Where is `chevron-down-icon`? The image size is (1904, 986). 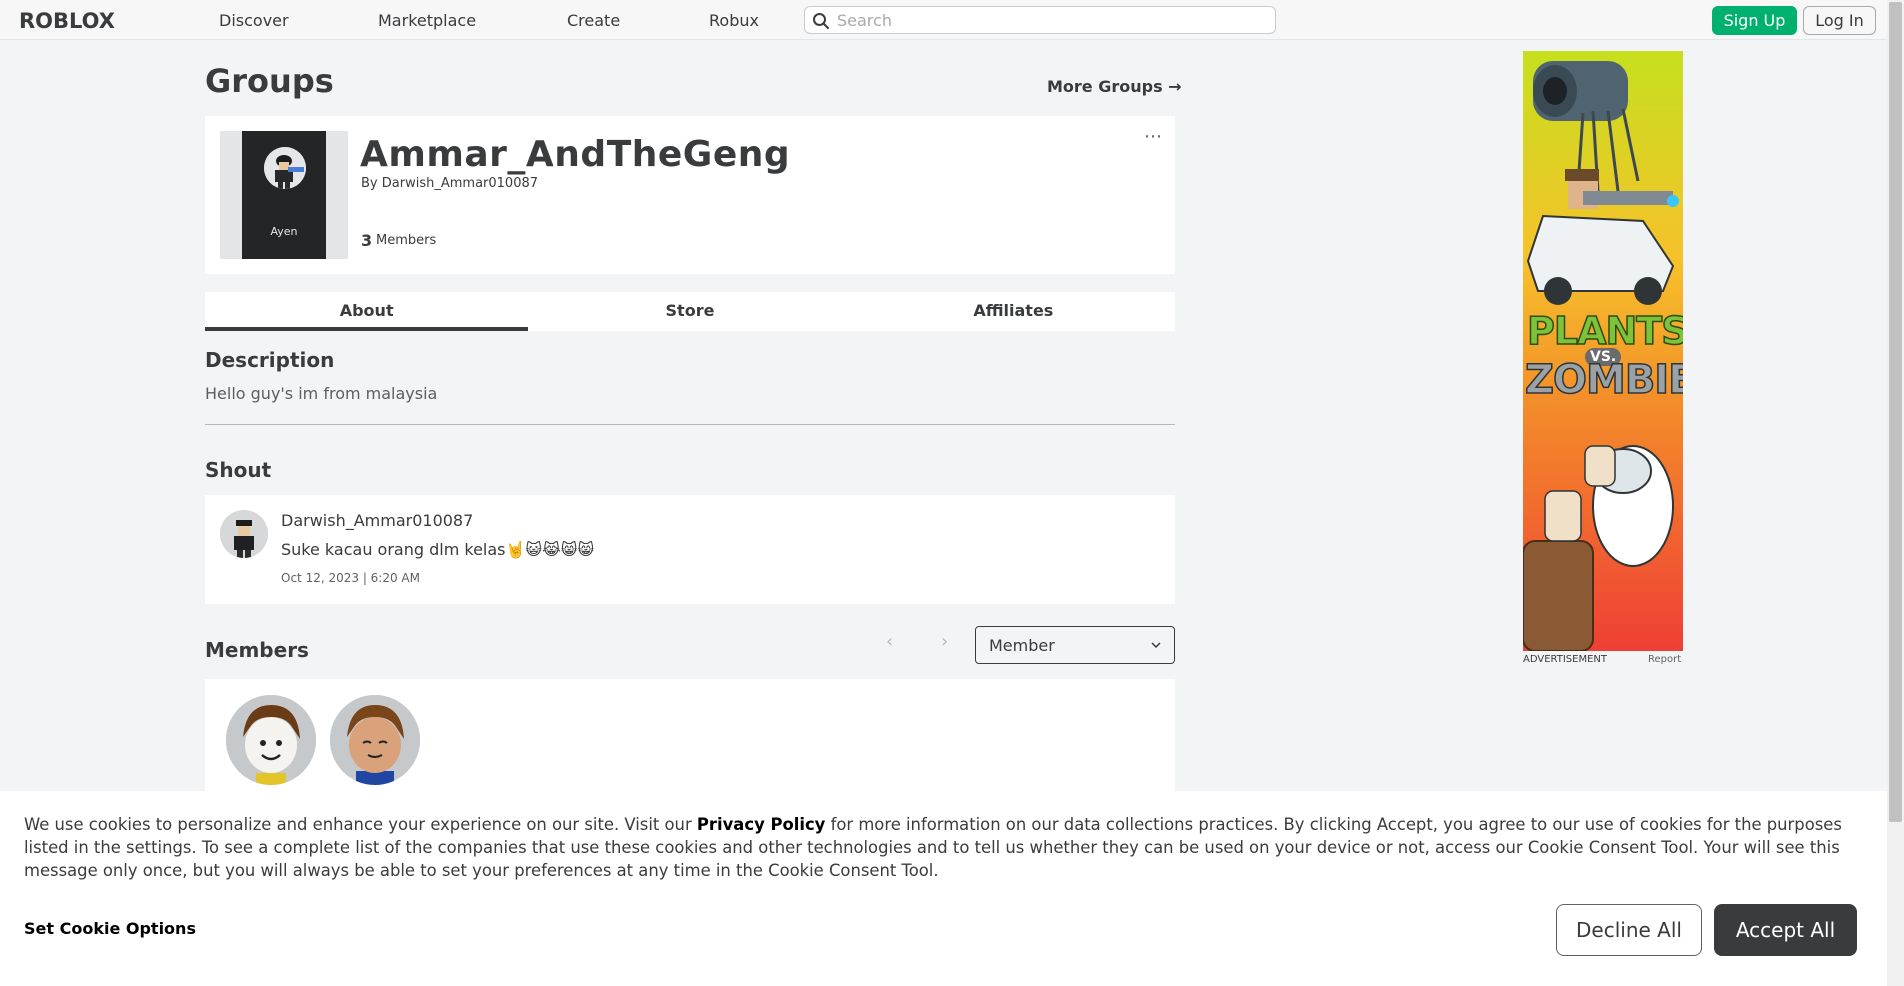
chevron-down-icon is located at coordinates (1156, 645).